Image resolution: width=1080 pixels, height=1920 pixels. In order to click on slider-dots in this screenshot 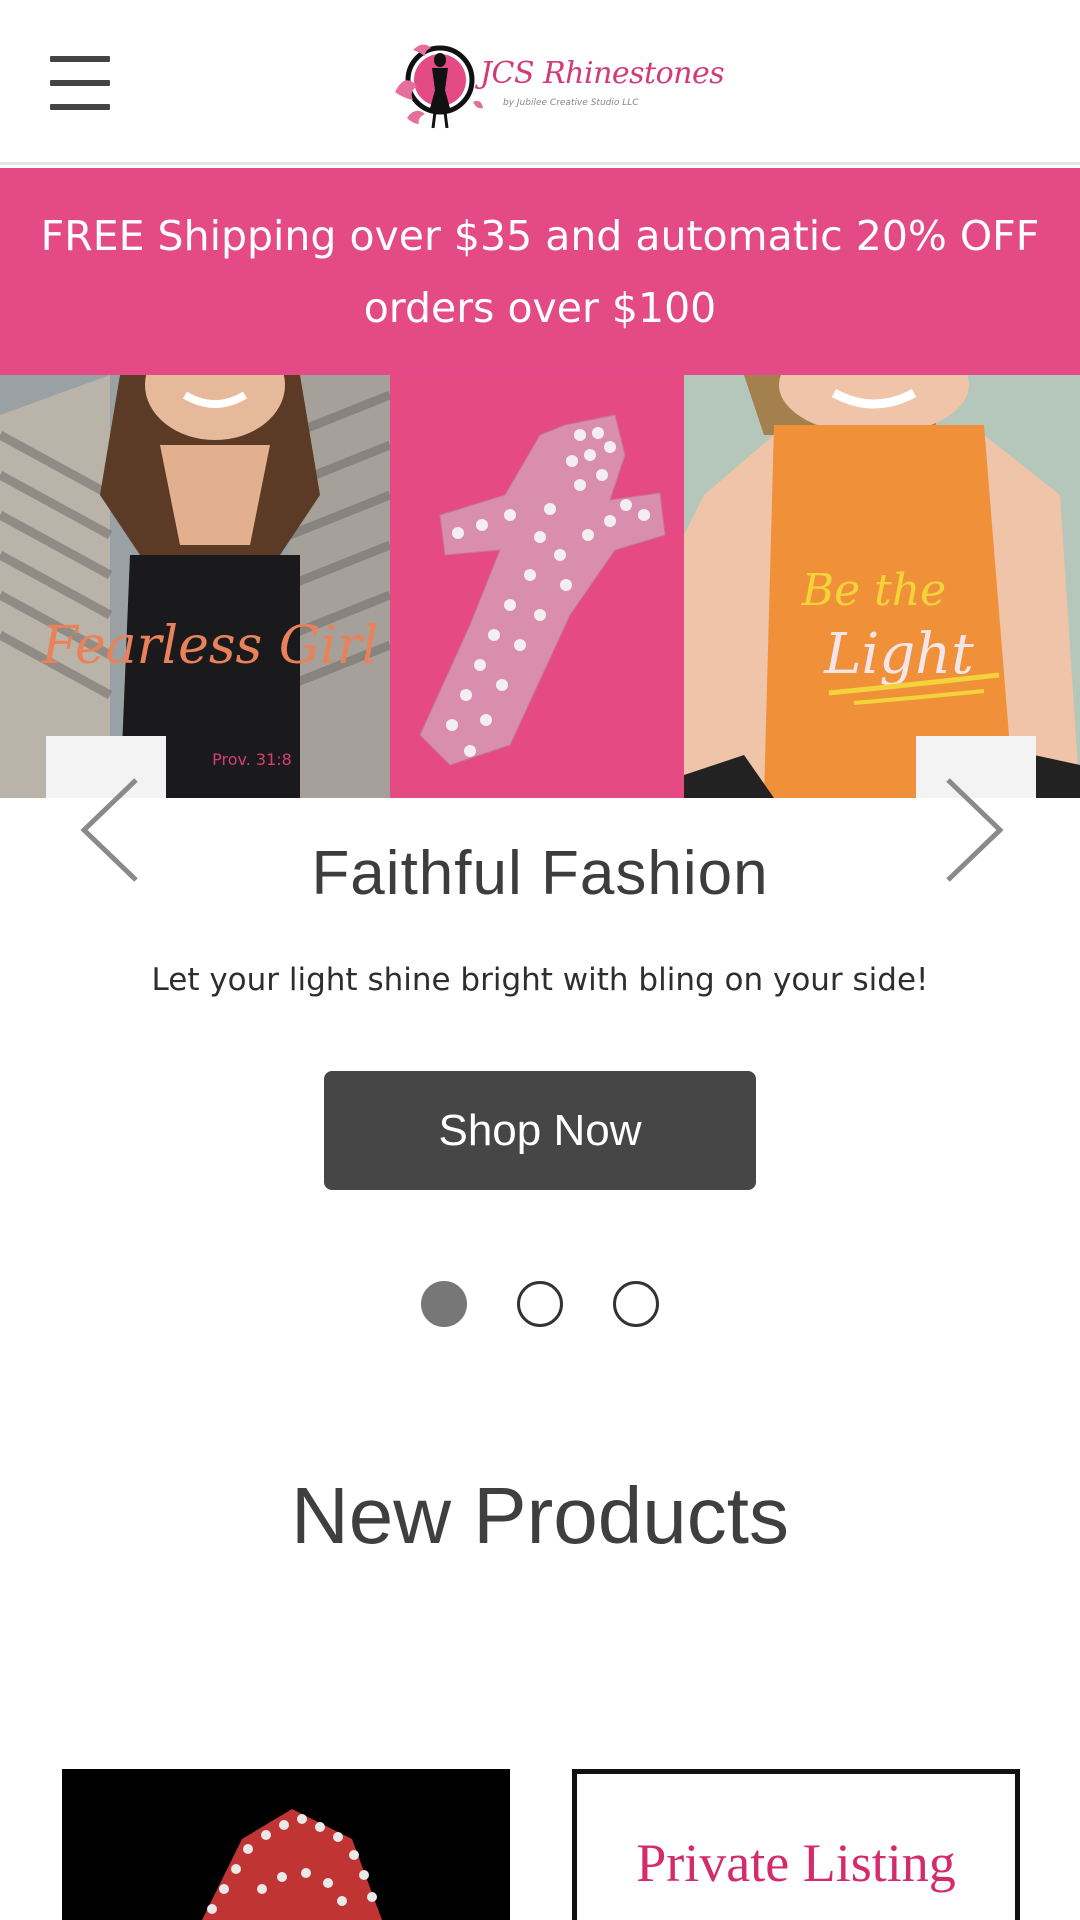, I will do `click(540, 1304)`.